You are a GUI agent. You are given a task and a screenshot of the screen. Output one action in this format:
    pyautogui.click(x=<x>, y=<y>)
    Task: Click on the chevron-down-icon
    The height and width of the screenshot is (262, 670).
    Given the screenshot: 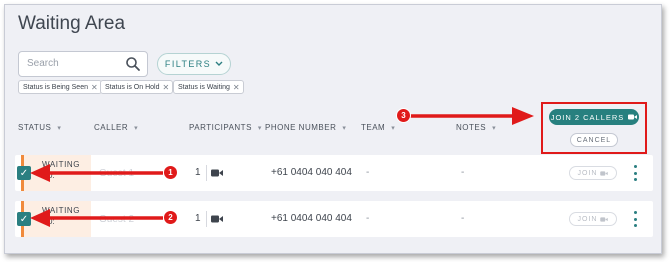 What is the action you would take?
    pyautogui.click(x=219, y=63)
    